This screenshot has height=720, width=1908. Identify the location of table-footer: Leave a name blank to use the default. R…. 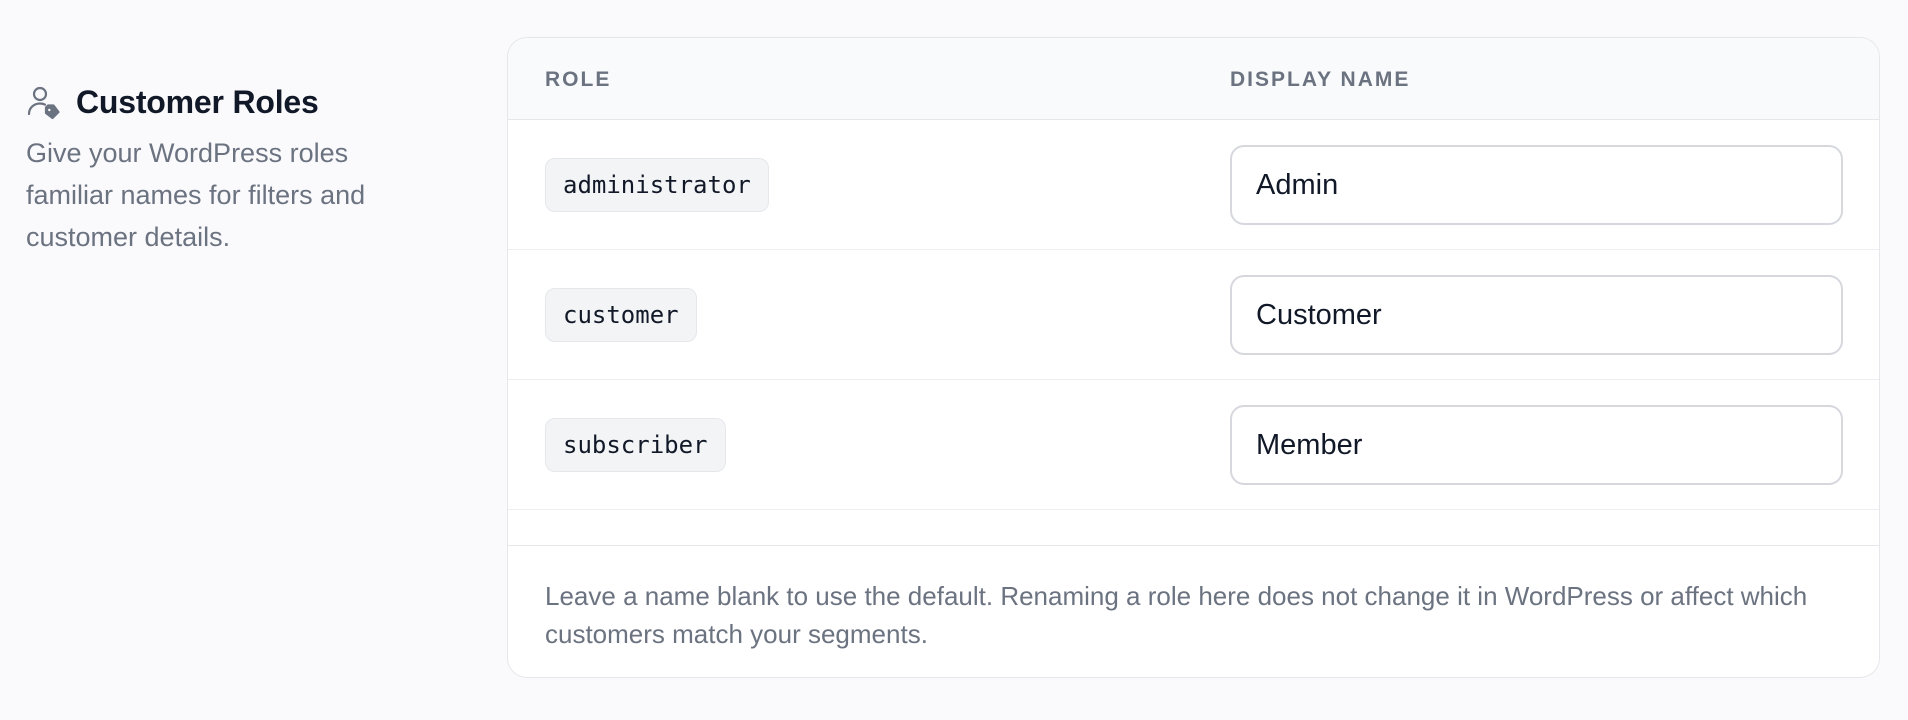
(1193, 611).